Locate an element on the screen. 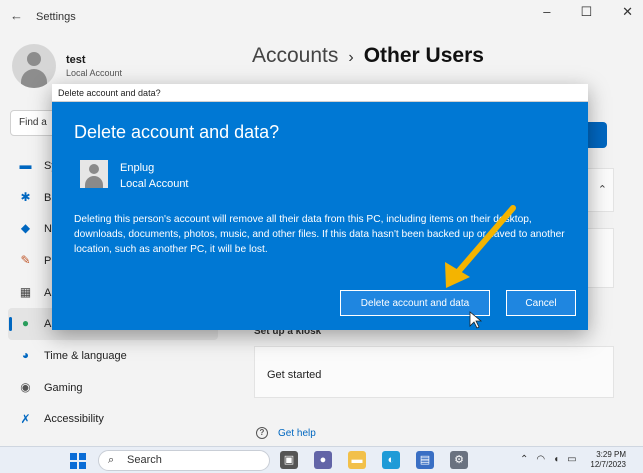 The width and height of the screenshot is (643, 473). task-view-icon: ▣ is located at coordinates (289, 460).